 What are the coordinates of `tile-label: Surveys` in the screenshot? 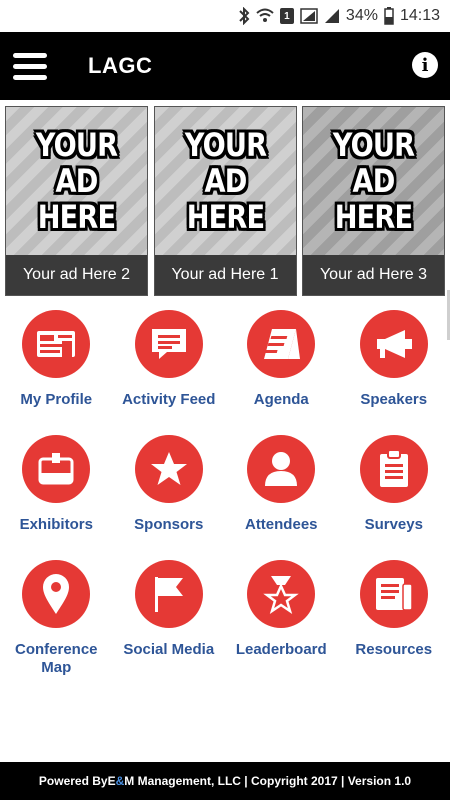 It's located at (393, 524).